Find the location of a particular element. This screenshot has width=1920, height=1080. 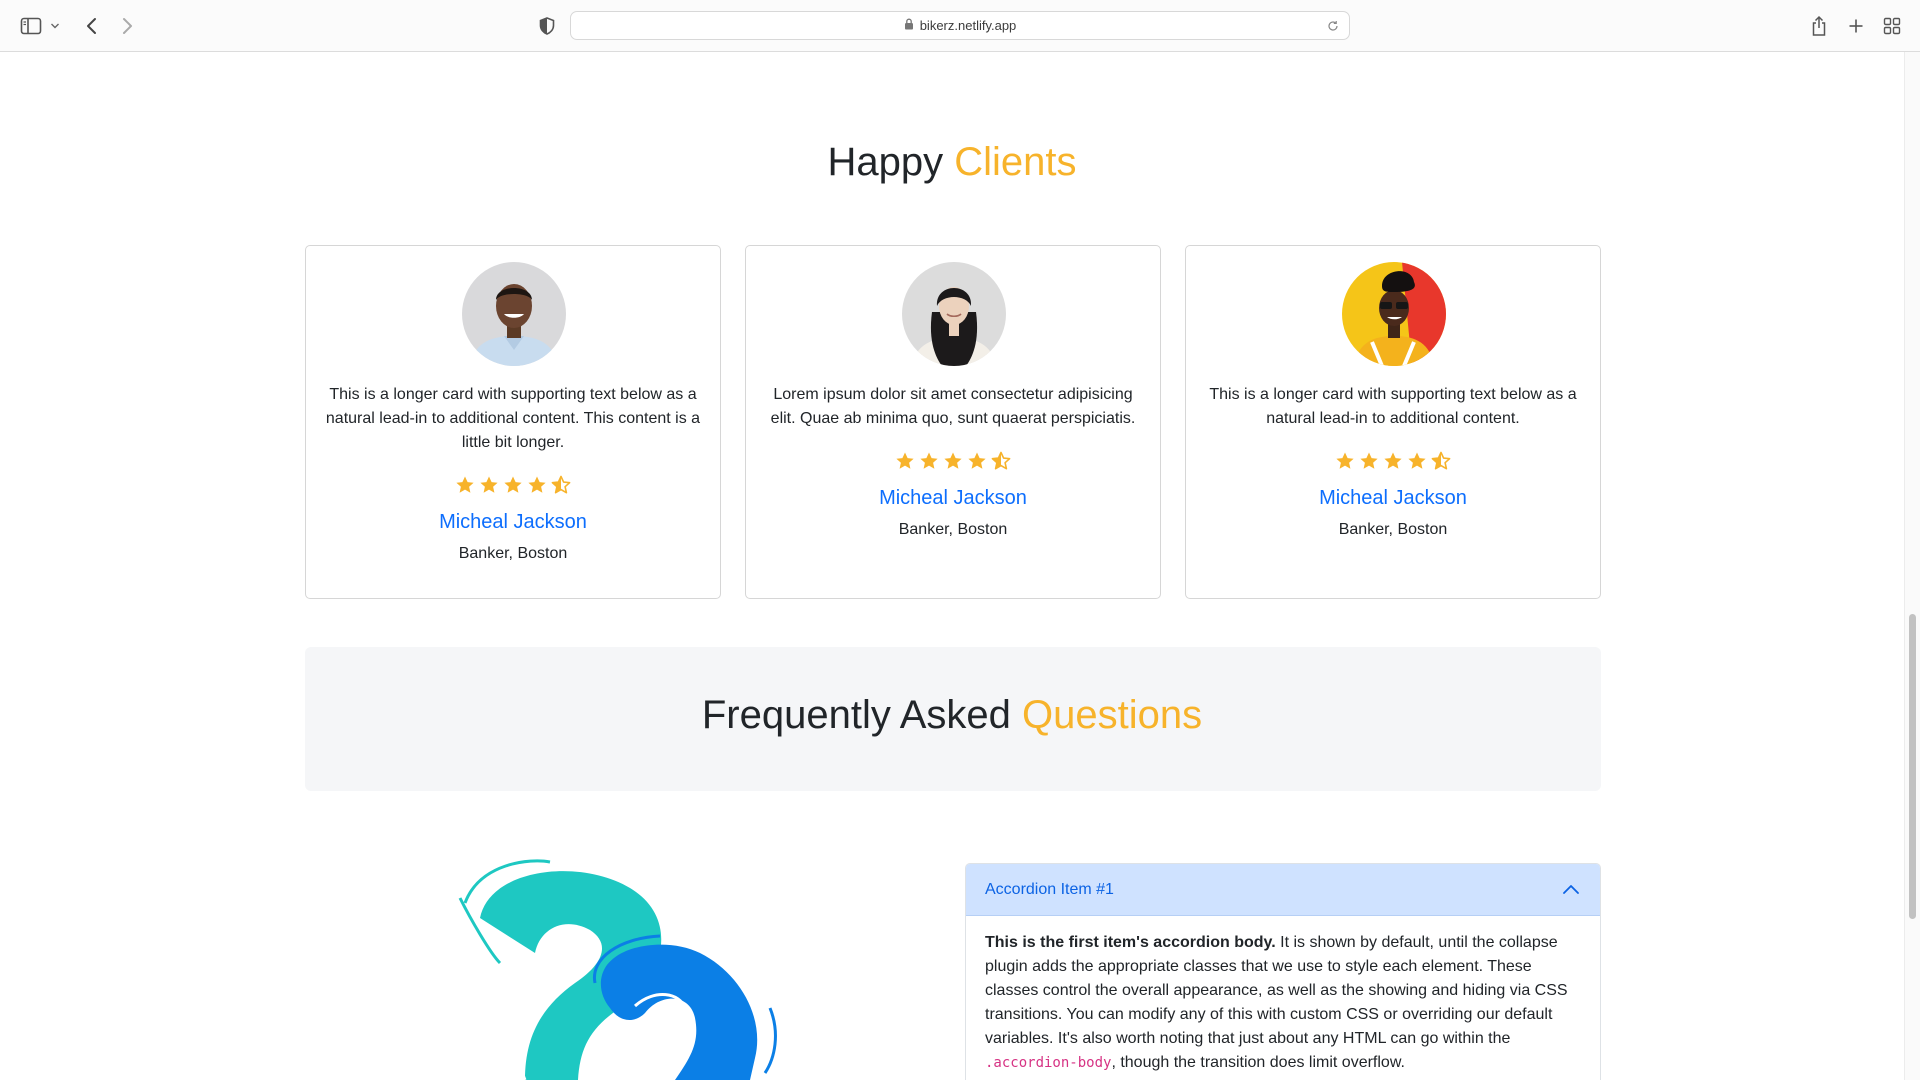

chevron-down-icon is located at coordinates (55, 26).